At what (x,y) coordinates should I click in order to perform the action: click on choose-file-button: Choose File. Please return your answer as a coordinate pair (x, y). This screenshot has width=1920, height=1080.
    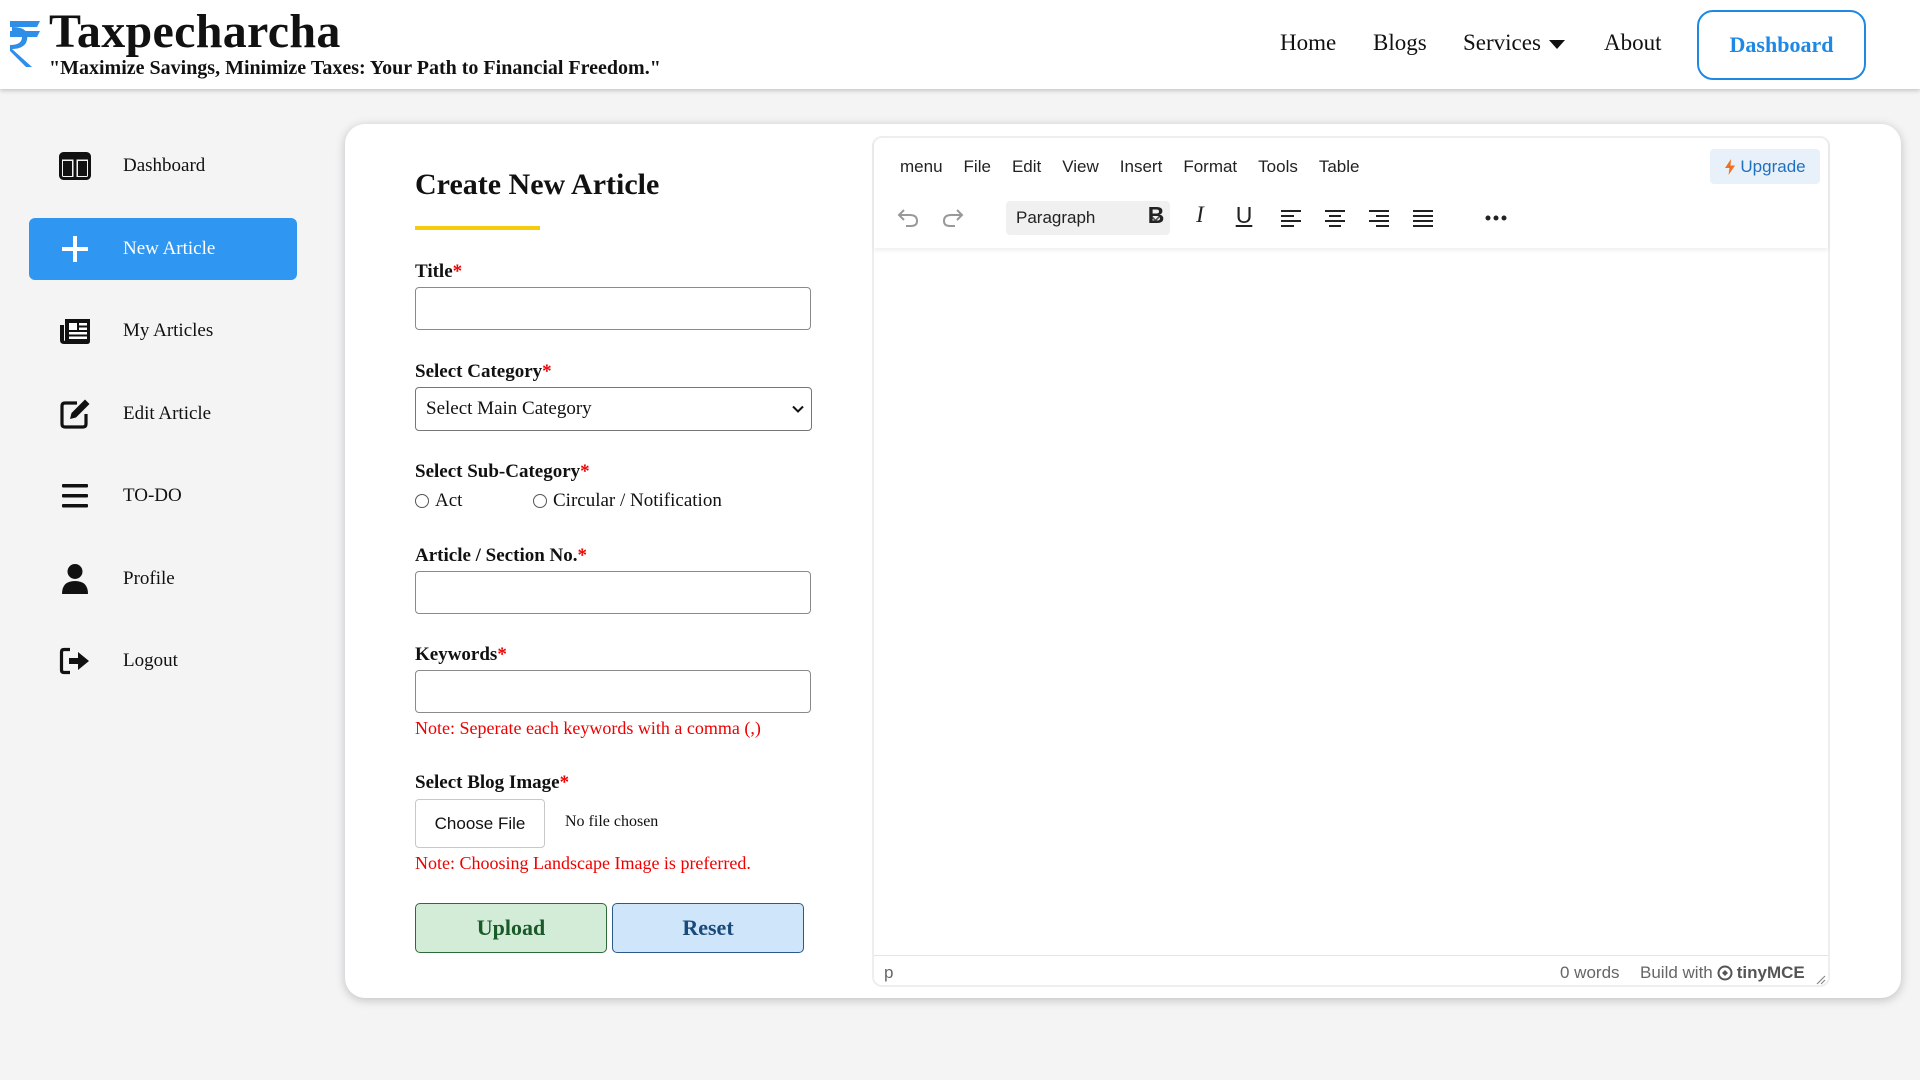
    Looking at the image, I should click on (480, 823).